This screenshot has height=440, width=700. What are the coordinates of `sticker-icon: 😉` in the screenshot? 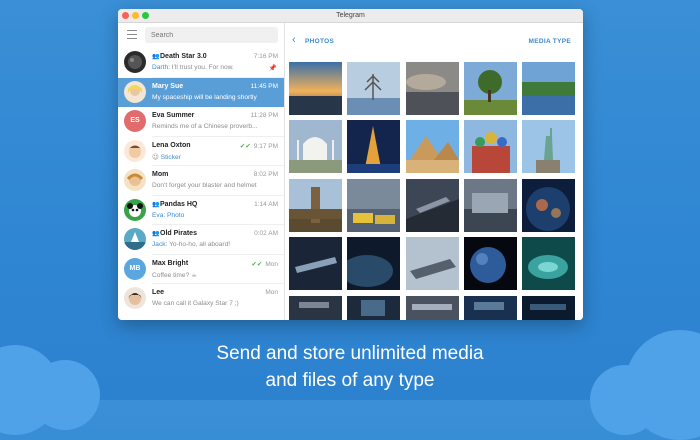 It's located at (156, 157).